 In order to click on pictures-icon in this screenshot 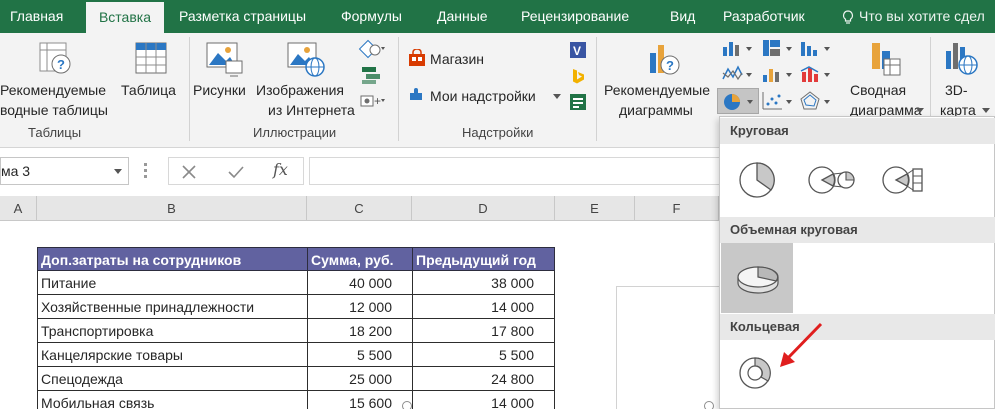, I will do `click(224, 59)`.